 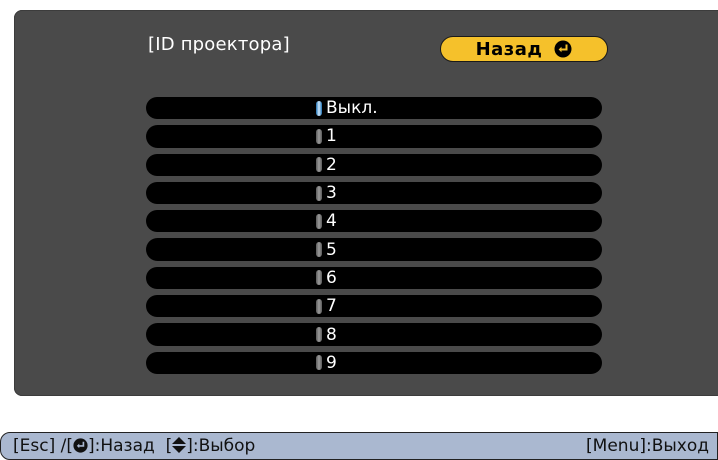 I want to click on help-left-text: [Esc] /[ ]:Назад [ ]:Выбор, so click(x=134, y=446).